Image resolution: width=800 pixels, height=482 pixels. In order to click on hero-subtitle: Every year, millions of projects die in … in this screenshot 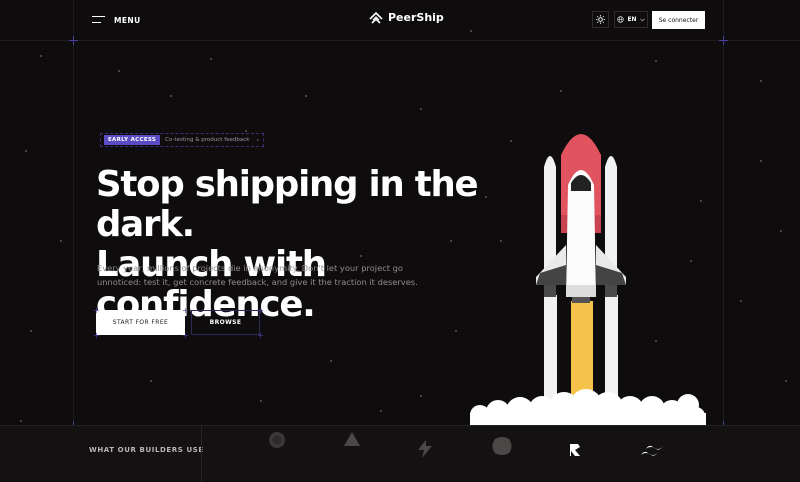, I will do `click(257, 275)`.